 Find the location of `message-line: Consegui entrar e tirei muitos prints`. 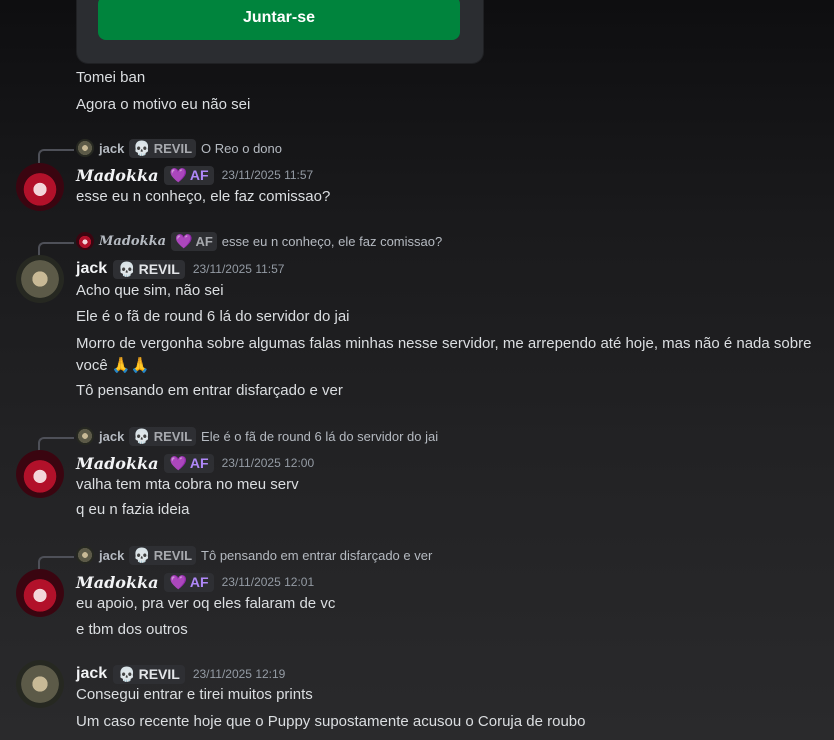

message-line: Consegui entrar e tirei muitos prints is located at coordinates (194, 694).